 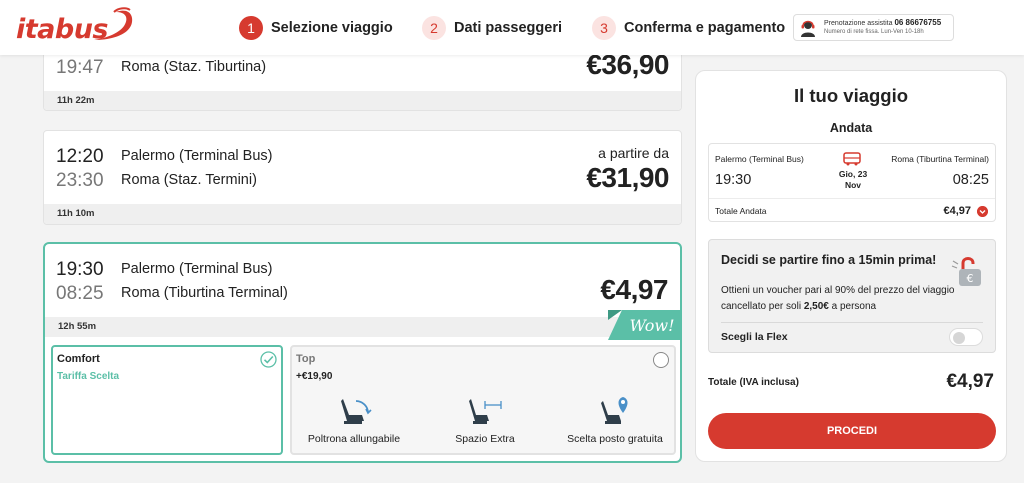 I want to click on bus-icon, so click(x=852, y=159).